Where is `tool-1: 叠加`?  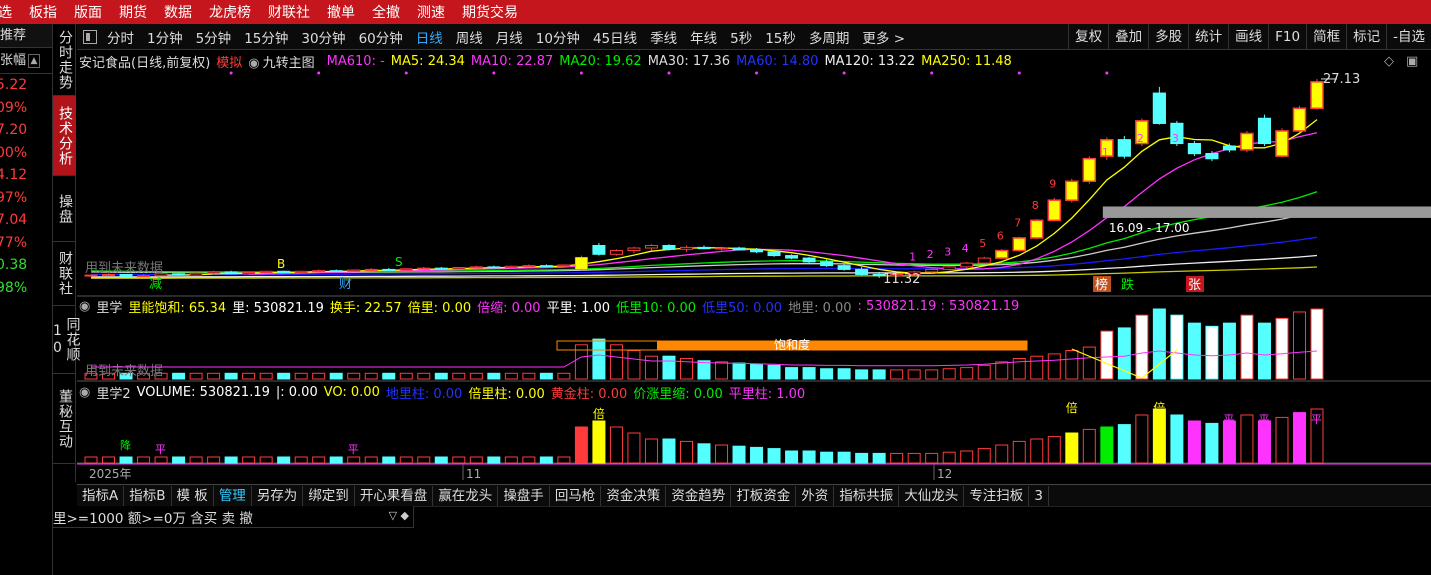 tool-1: 叠加 is located at coordinates (1128, 37).